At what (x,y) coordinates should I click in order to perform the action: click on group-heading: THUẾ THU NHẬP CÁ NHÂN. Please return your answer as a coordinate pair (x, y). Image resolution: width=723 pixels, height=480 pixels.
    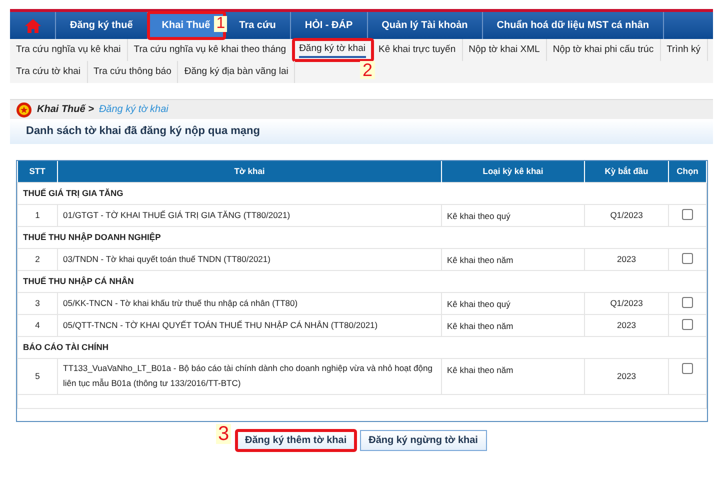
    Looking at the image, I should click on (362, 281).